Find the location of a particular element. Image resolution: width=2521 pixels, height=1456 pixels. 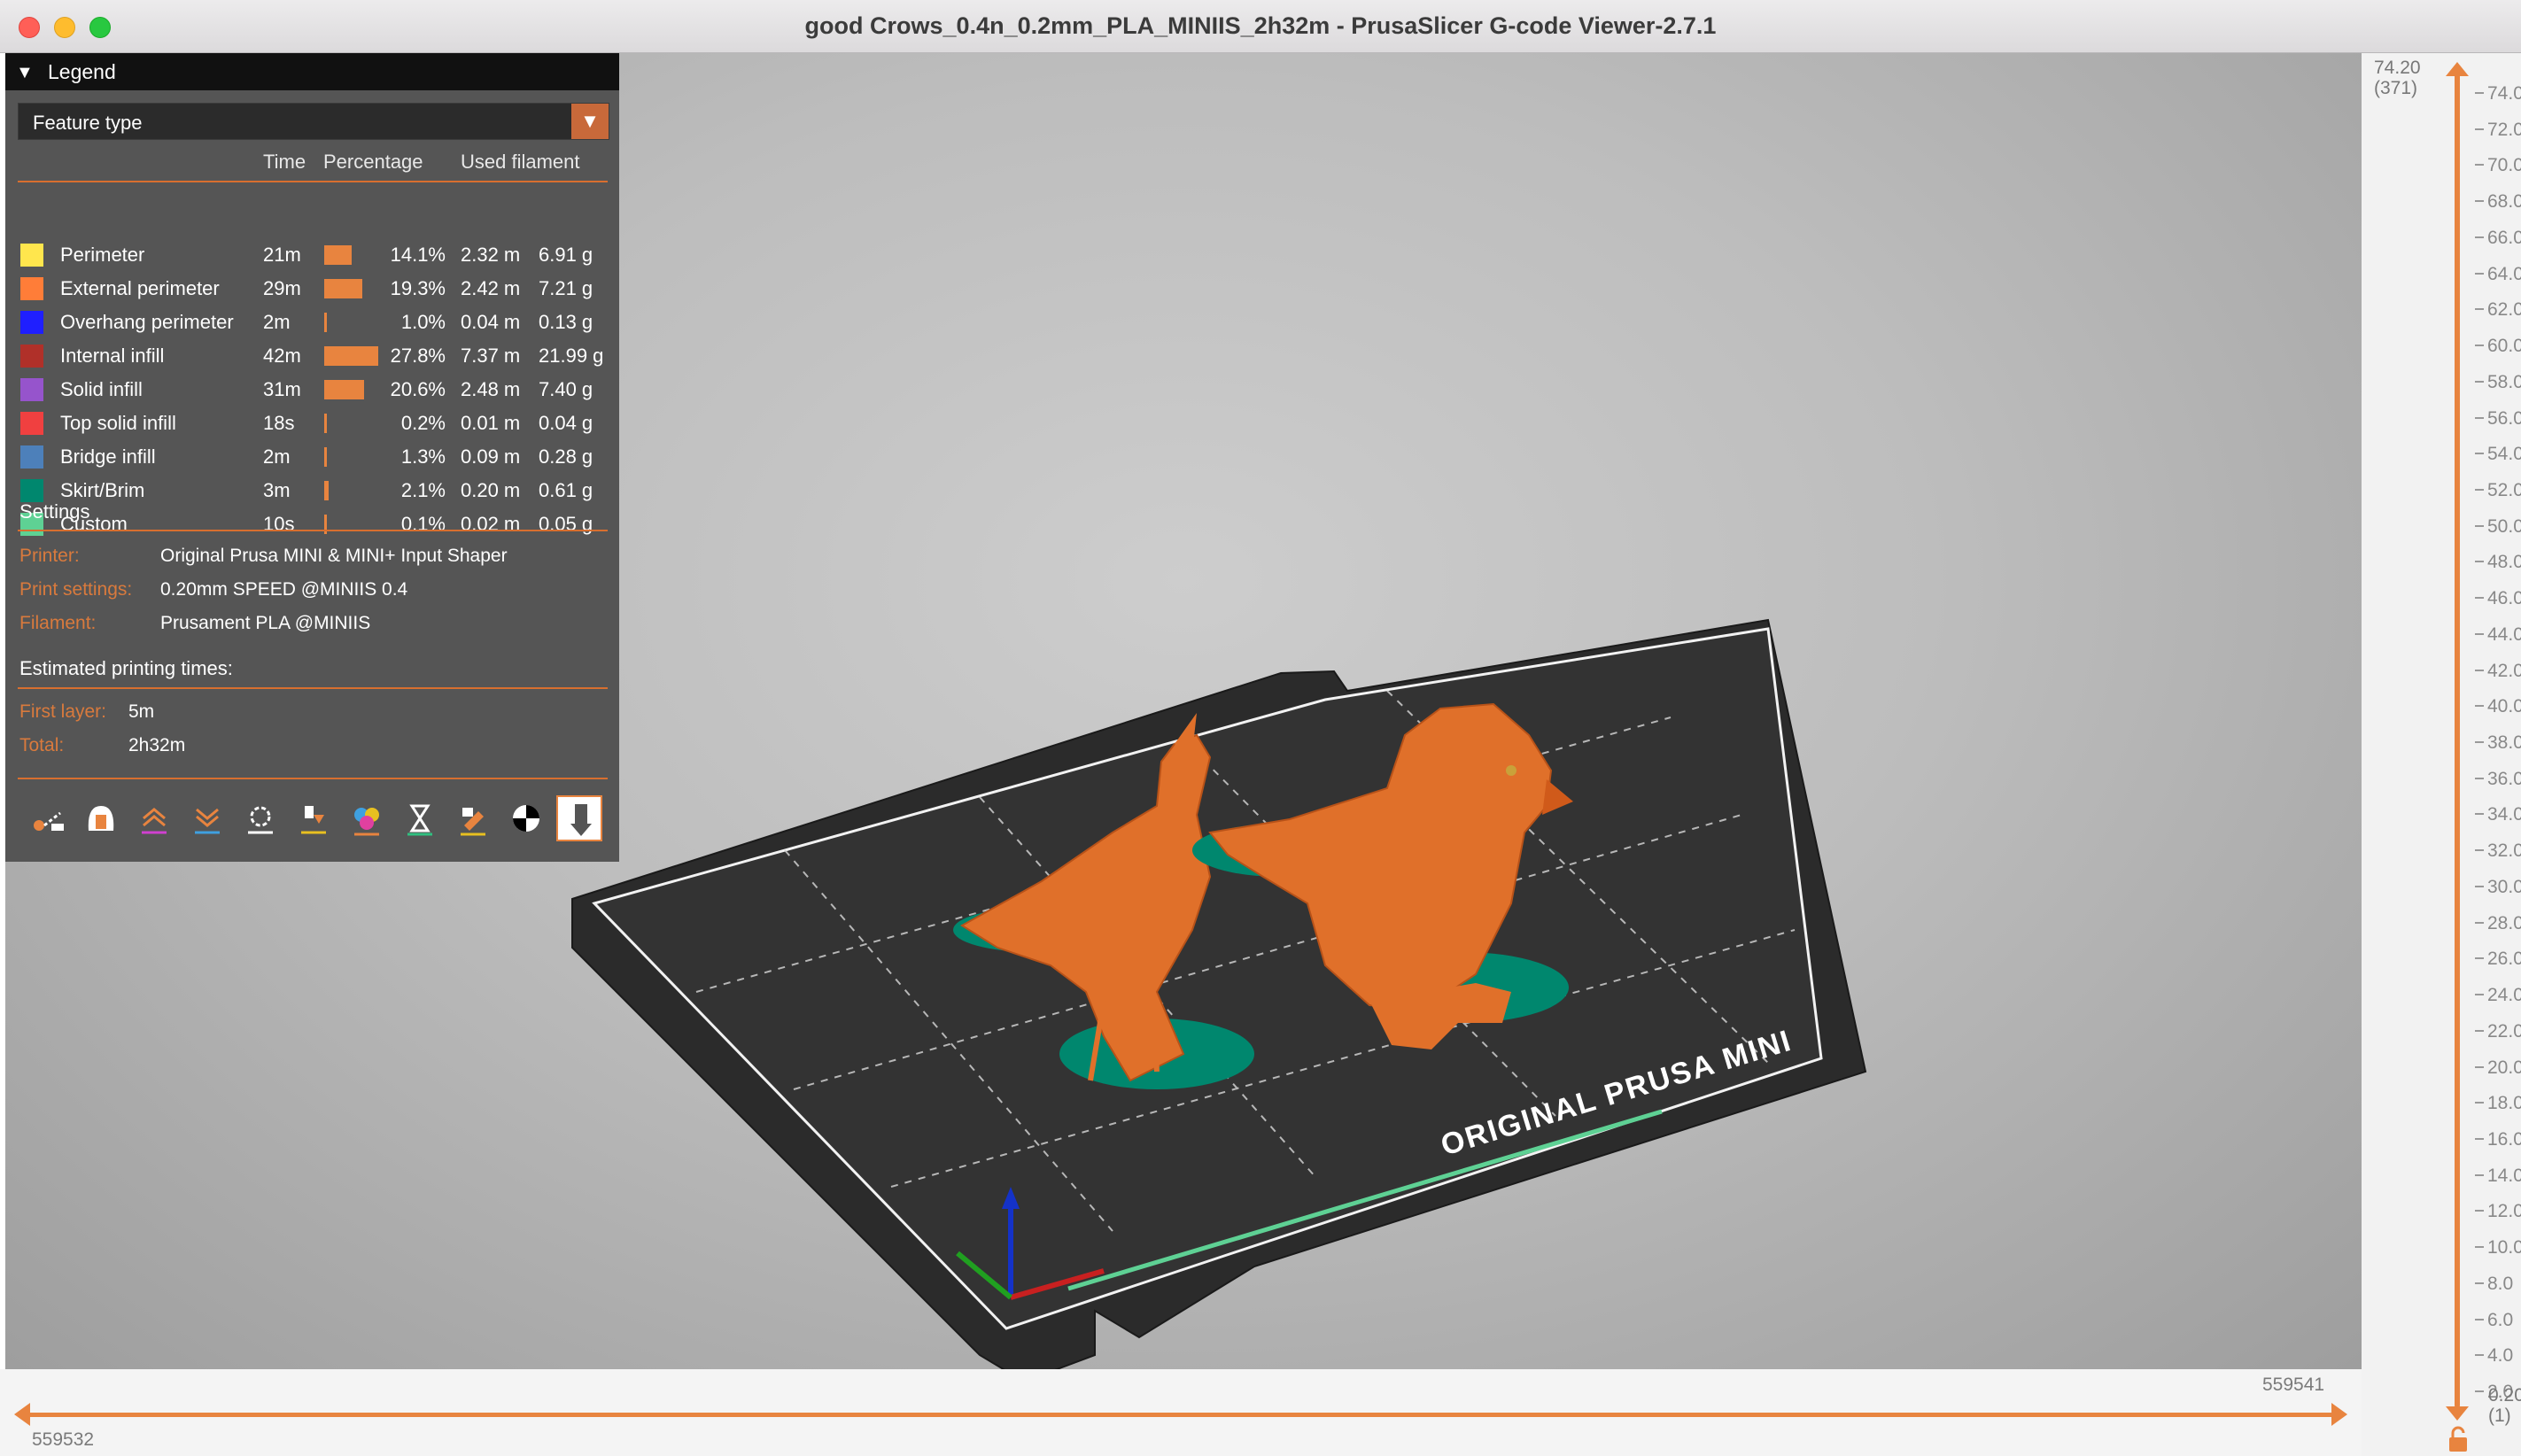

ruler-label: 38.0 is located at coordinates (2504, 743).